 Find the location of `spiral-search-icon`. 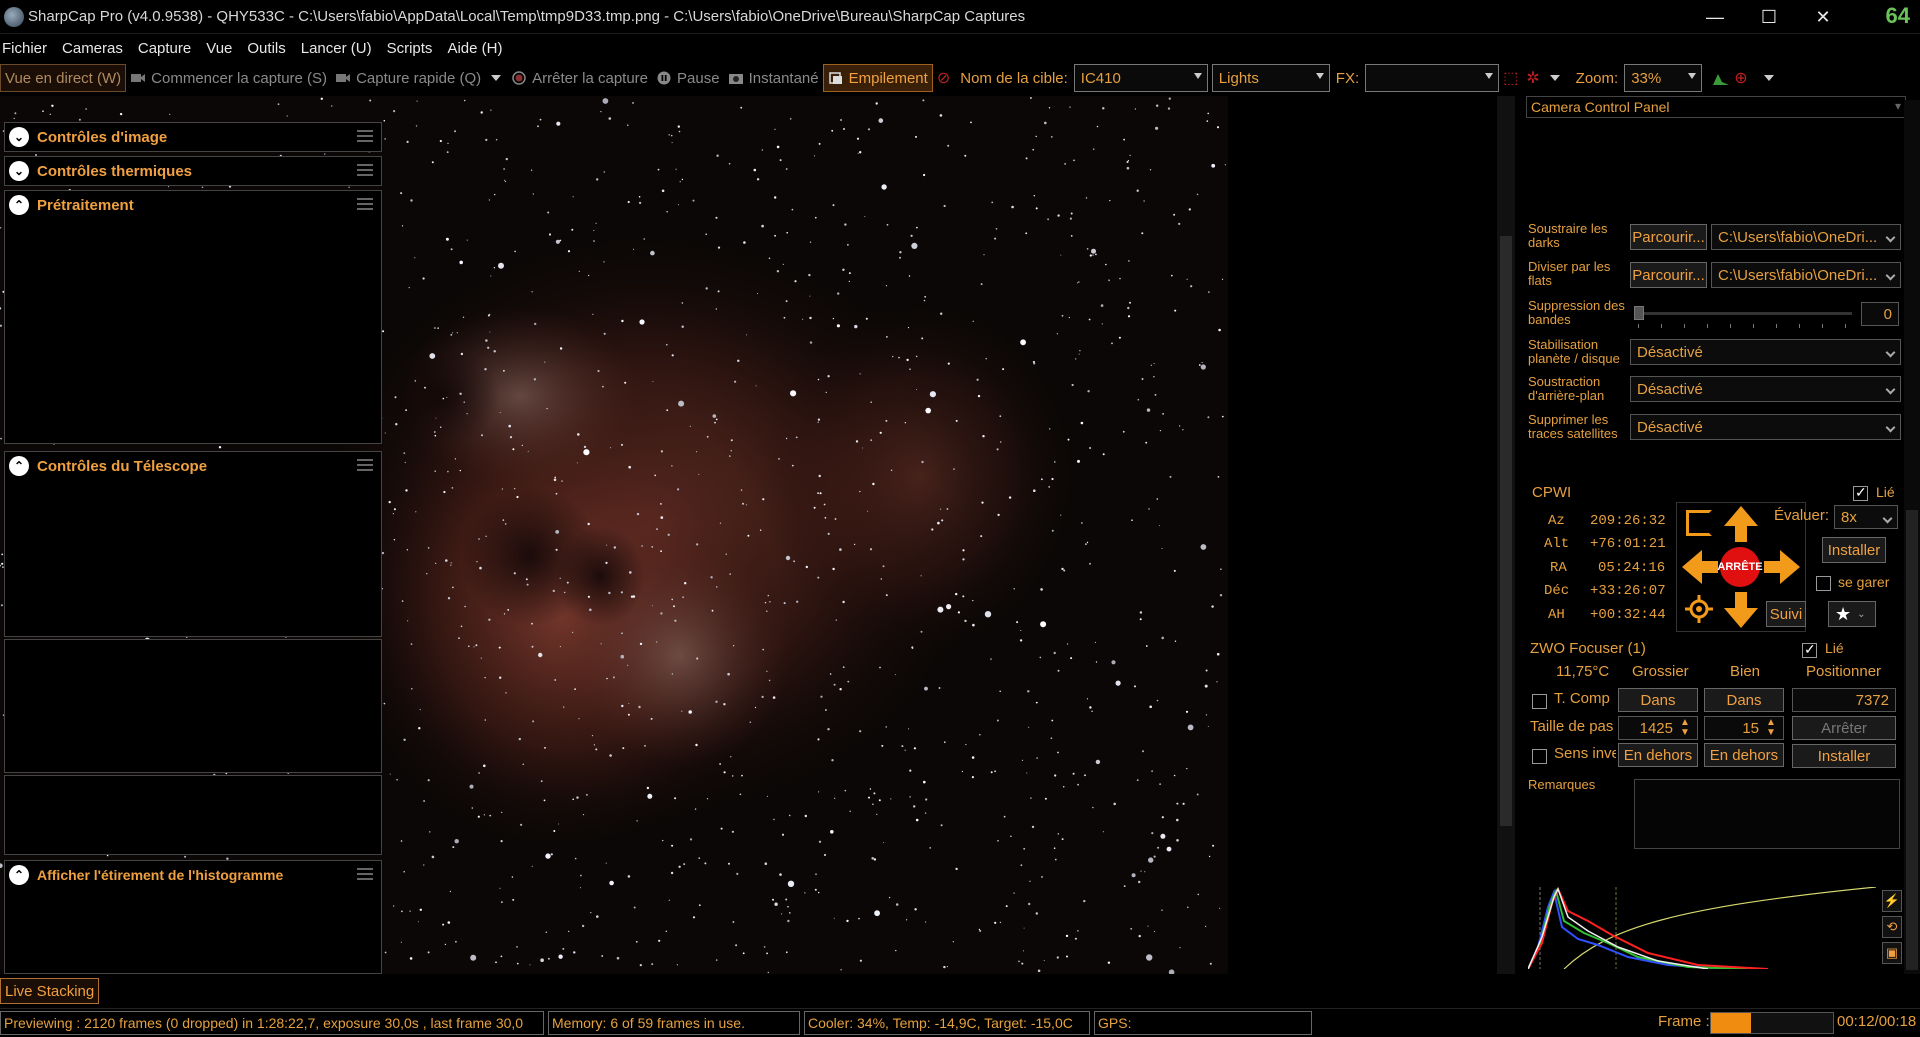

spiral-search-icon is located at coordinates (1699, 523).